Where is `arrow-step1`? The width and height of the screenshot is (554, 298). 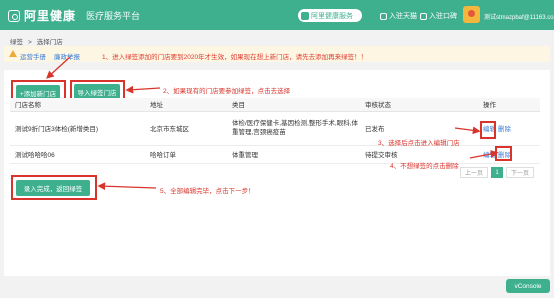
arrow-step1 is located at coordinates (58, 67).